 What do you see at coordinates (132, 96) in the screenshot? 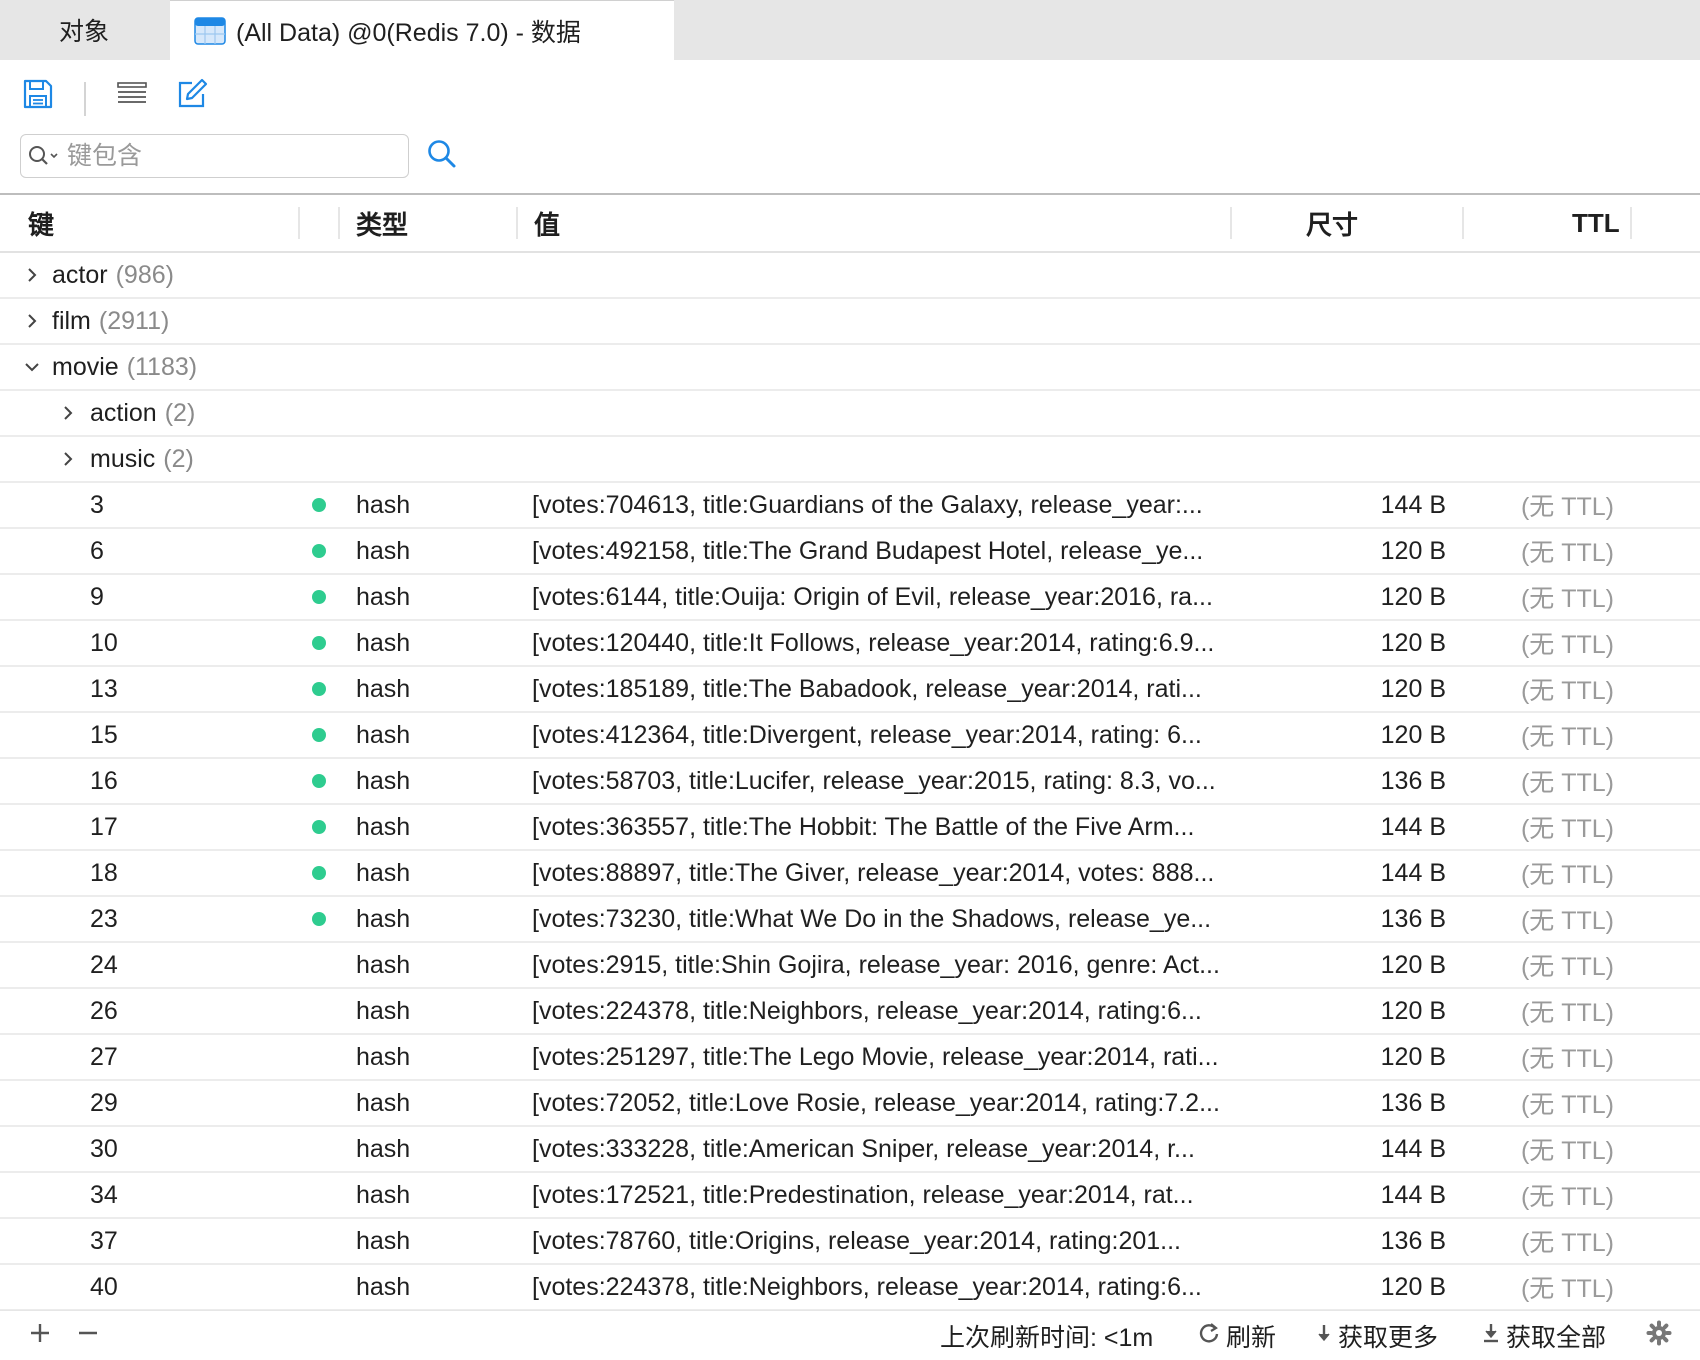
I see `list-view-button` at bounding box center [132, 96].